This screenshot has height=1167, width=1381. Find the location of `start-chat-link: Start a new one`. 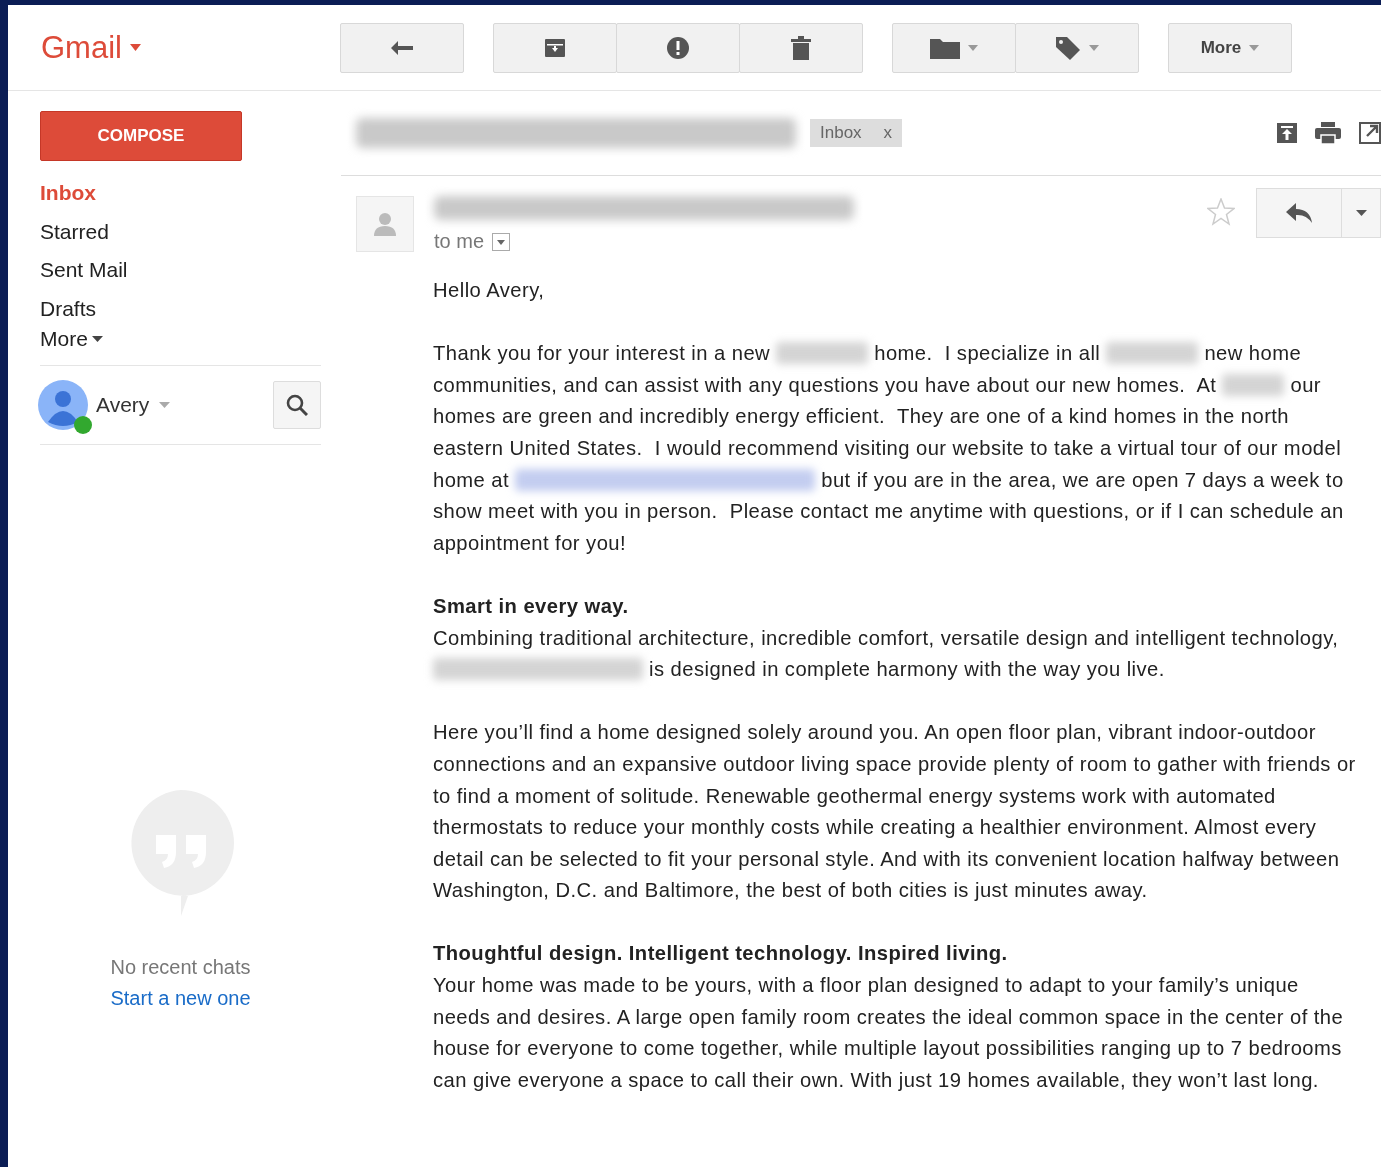

start-chat-link: Start a new one is located at coordinates (180, 998).